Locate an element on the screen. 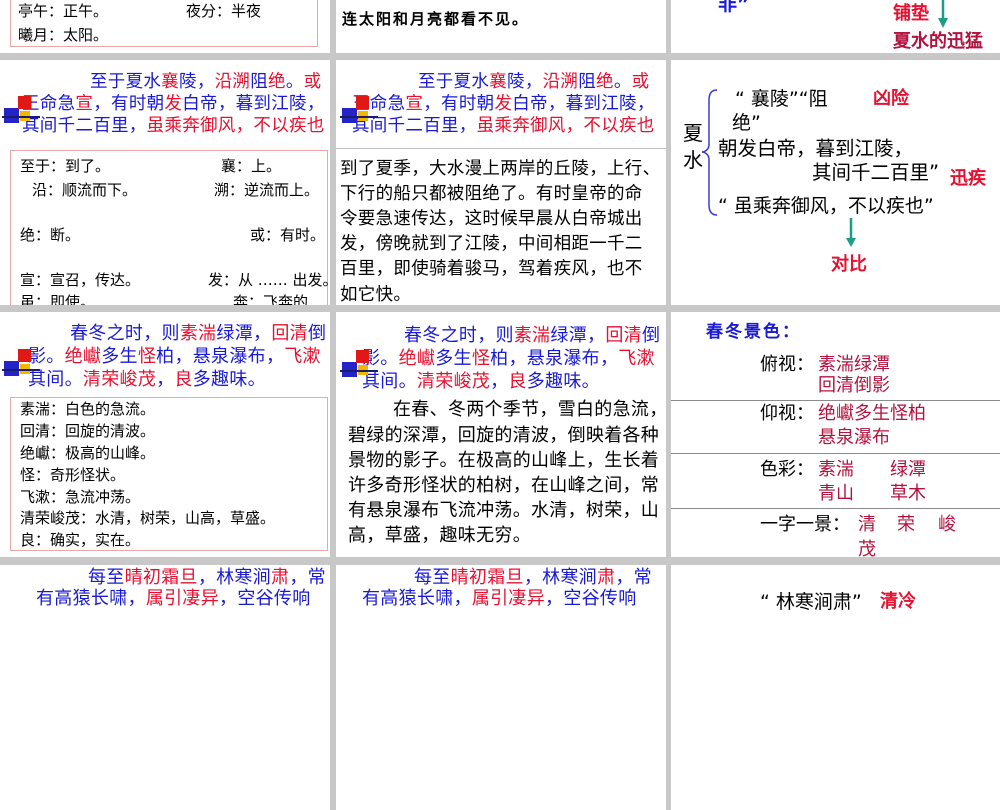 The height and width of the screenshot is (810, 1000). passage-line: 其间千二百里，虽乘奔御风，不以疾也 is located at coordinates (173, 126).